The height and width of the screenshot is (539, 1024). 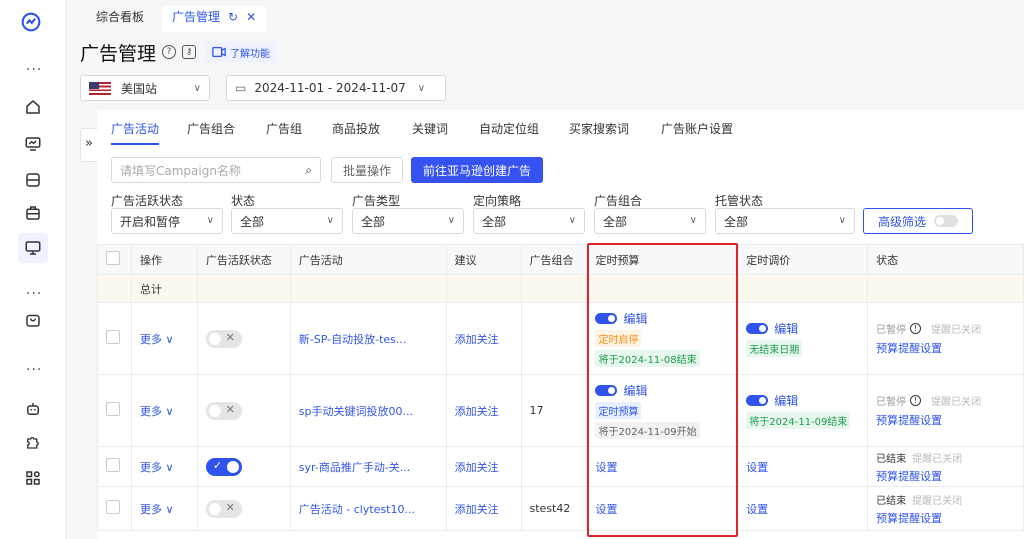 What do you see at coordinates (956, 402) in the screenshot?
I see `alert-status: 提醒已关闭` at bounding box center [956, 402].